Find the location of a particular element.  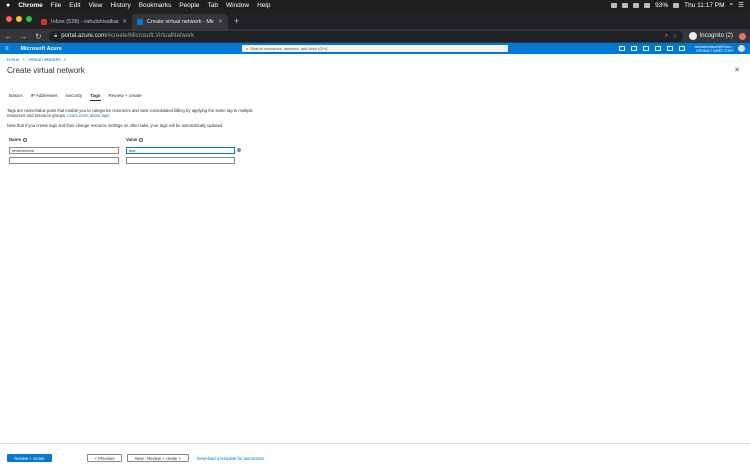

menu-history: History is located at coordinates (120, 5).